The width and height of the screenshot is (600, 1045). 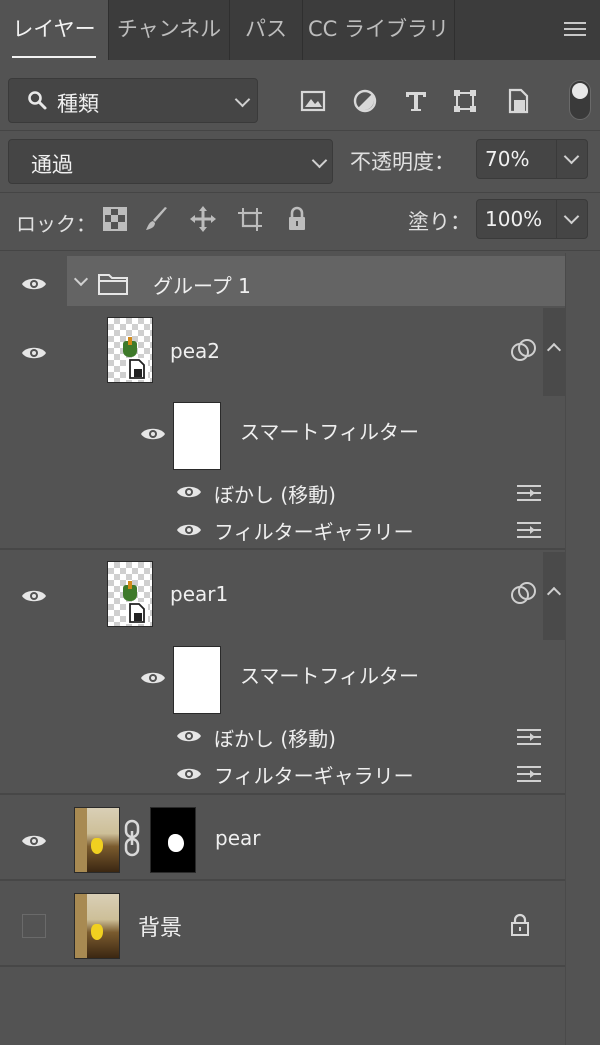 I want to click on layer-name: pear1, so click(x=199, y=594).